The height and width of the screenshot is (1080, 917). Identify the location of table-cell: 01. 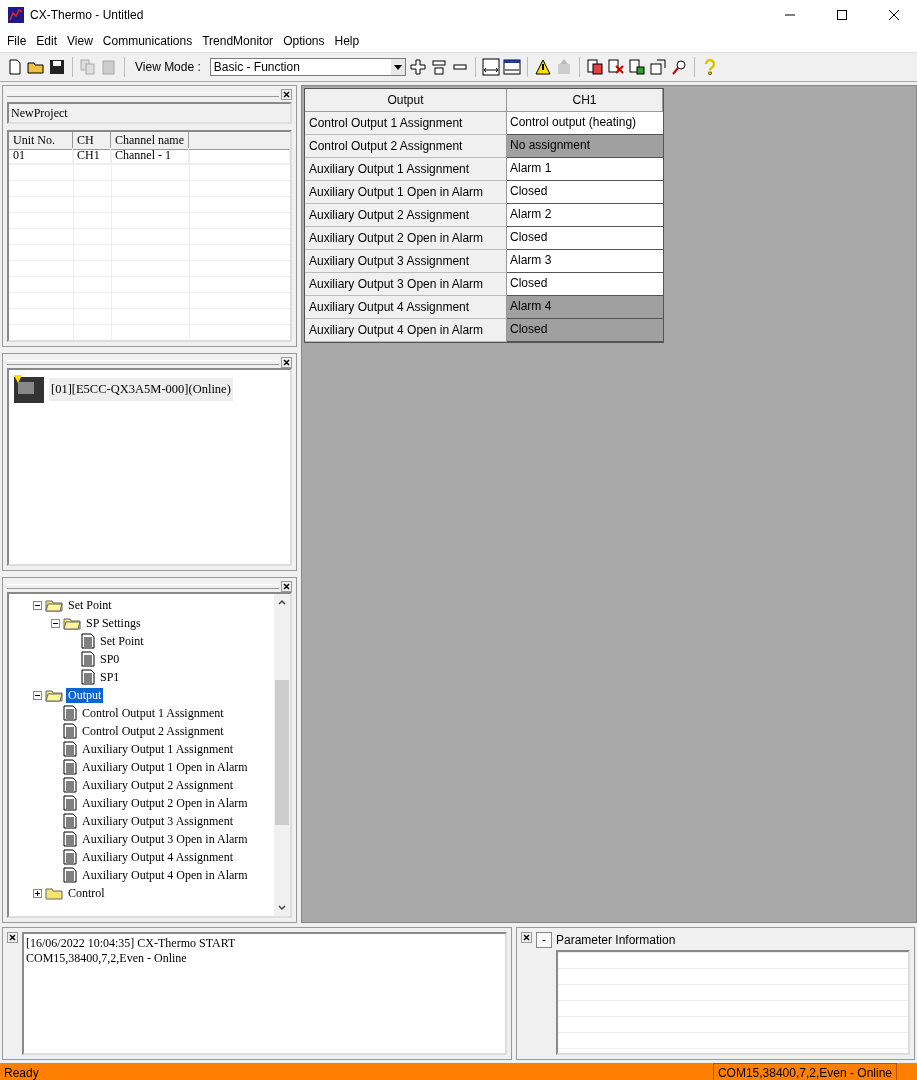
(41, 156).